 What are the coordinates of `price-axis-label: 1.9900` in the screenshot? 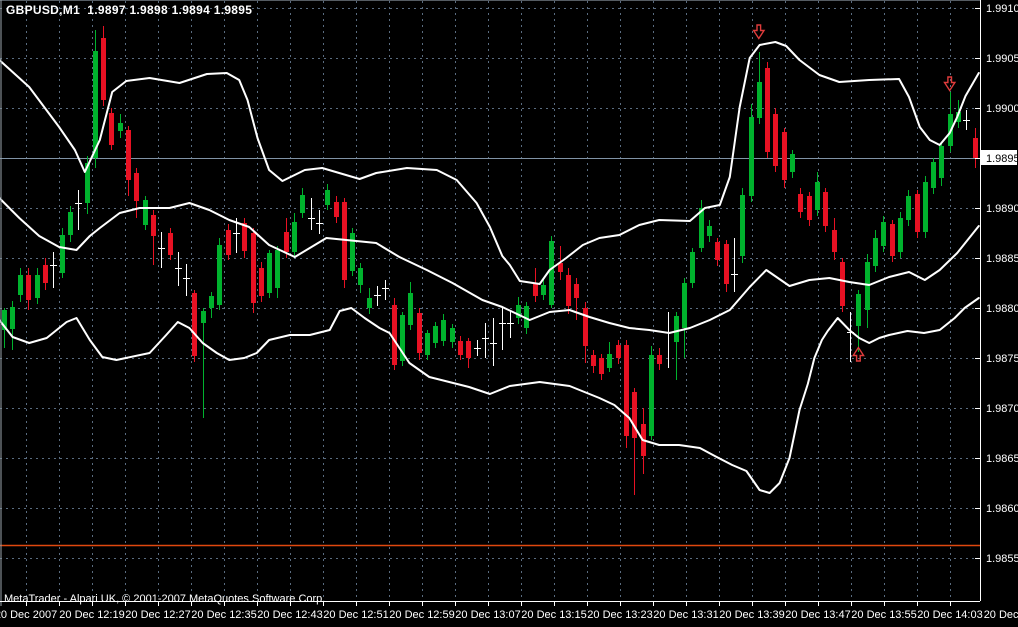 It's located at (1002, 109).